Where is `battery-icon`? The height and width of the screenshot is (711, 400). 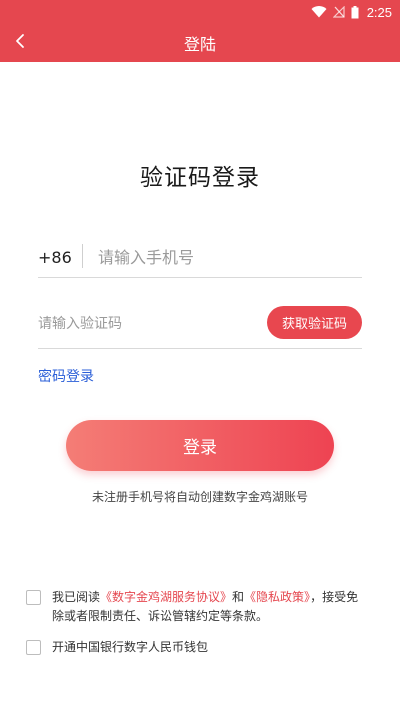
battery-icon is located at coordinates (355, 11).